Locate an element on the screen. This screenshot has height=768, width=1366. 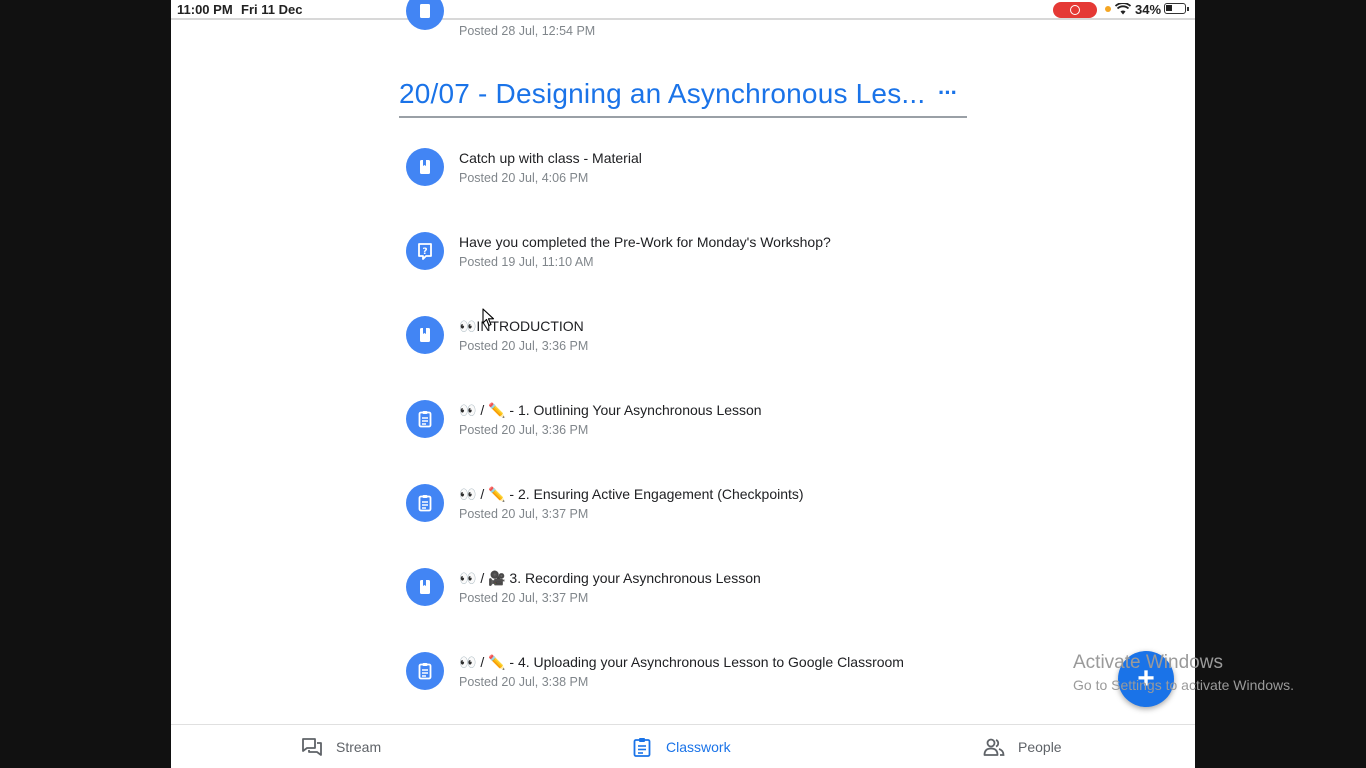
screen-record-icon is located at coordinates (1075, 10).